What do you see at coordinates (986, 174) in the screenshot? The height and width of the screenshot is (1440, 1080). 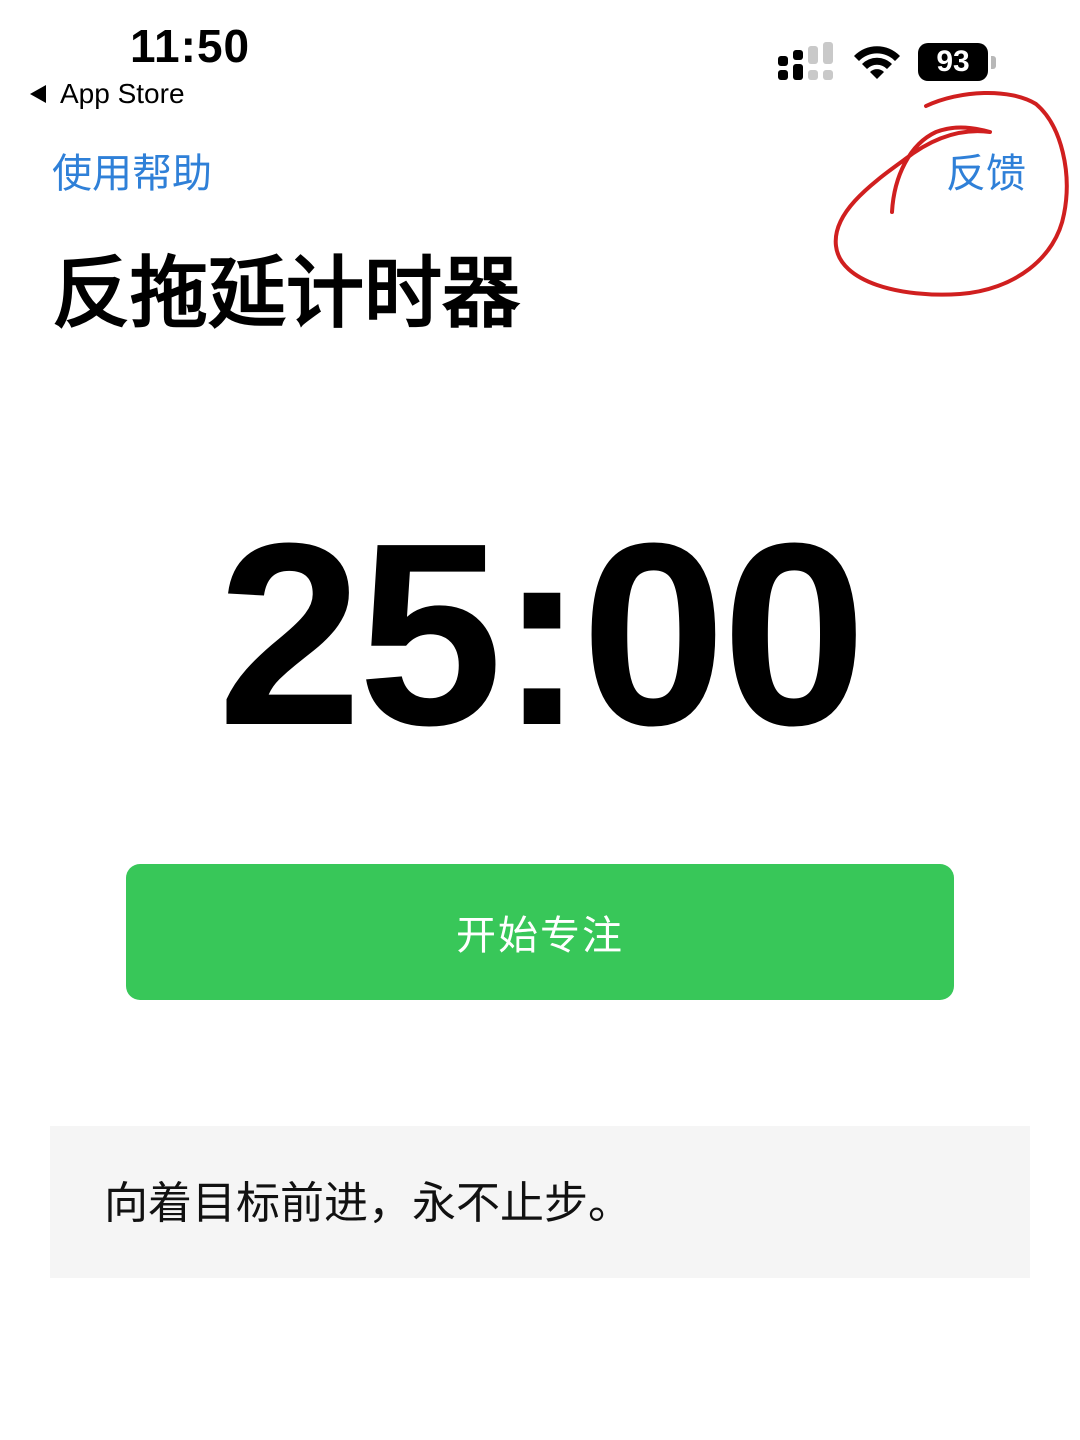 I see `feedback-link: 反馈` at bounding box center [986, 174].